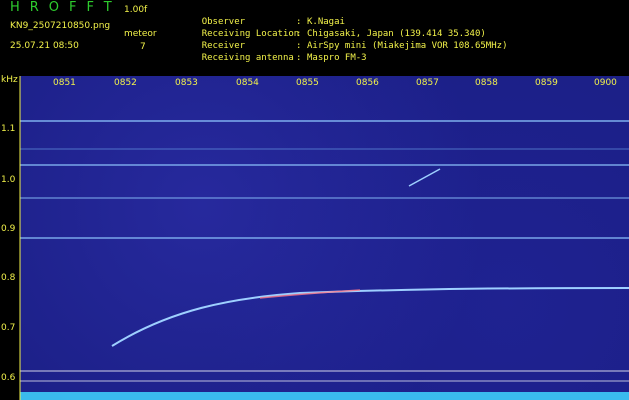 The image size is (629, 400). I want to click on y-tick: 0.9, so click(8, 229).